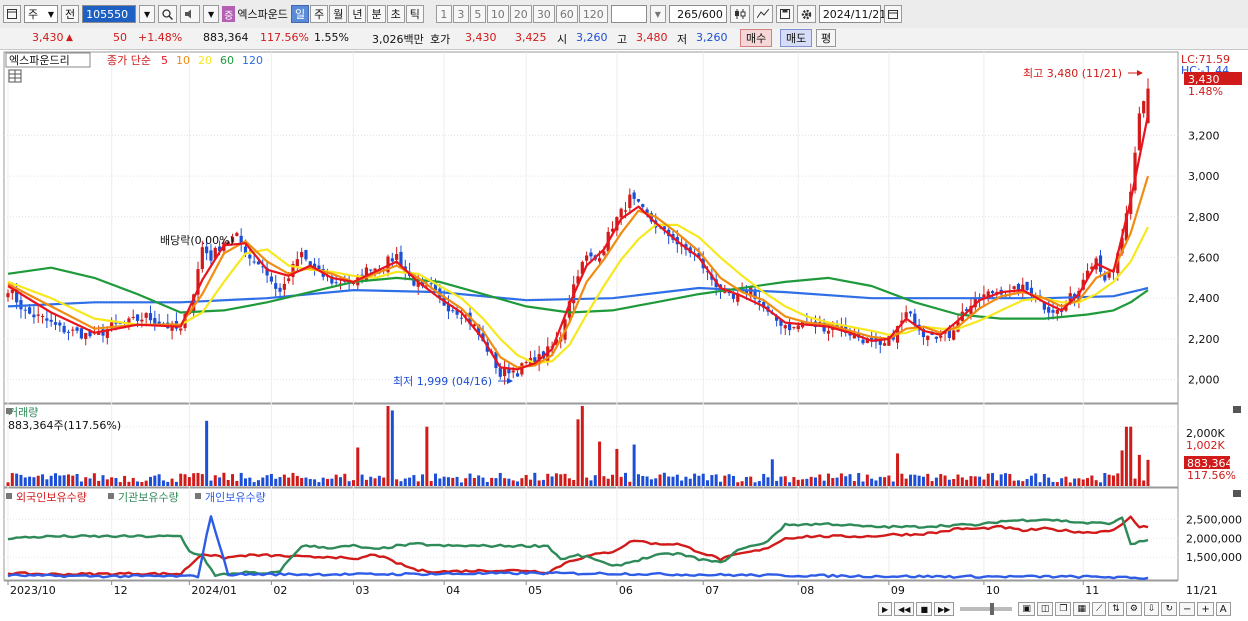 Image resolution: width=1248 pixels, height=621 pixels. I want to click on date-input: 2024/11/21, so click(852, 14).